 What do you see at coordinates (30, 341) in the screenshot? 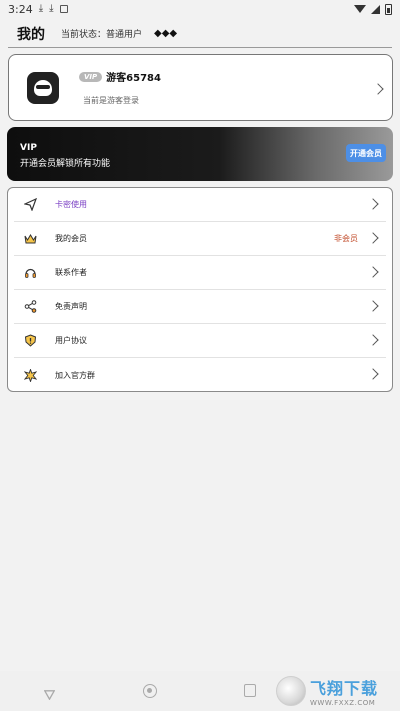
I see `warning-shield-icon` at bounding box center [30, 341].